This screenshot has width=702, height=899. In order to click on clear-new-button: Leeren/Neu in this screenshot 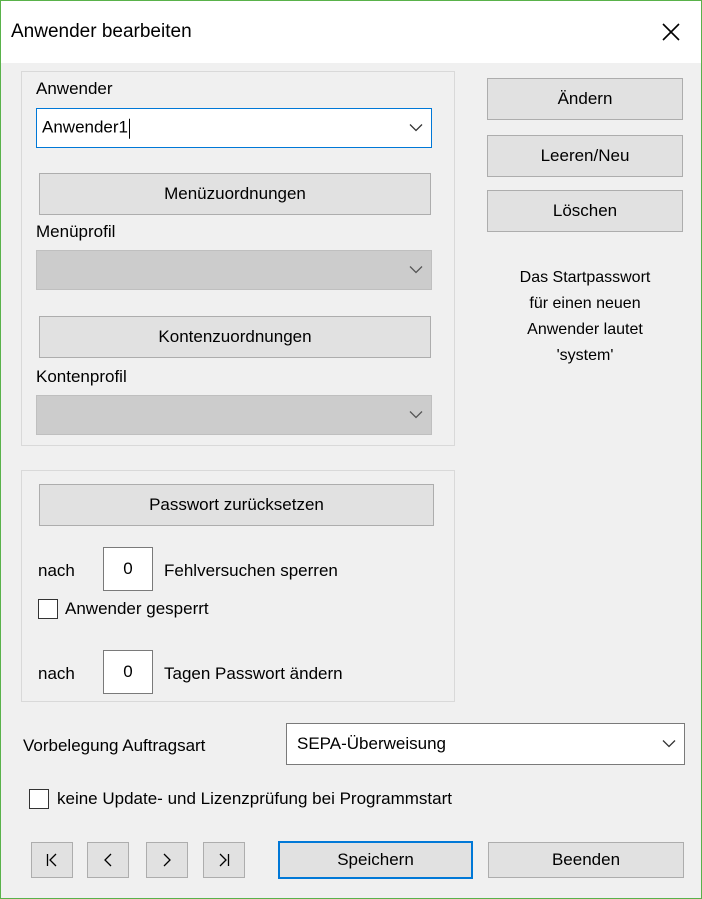, I will do `click(585, 156)`.